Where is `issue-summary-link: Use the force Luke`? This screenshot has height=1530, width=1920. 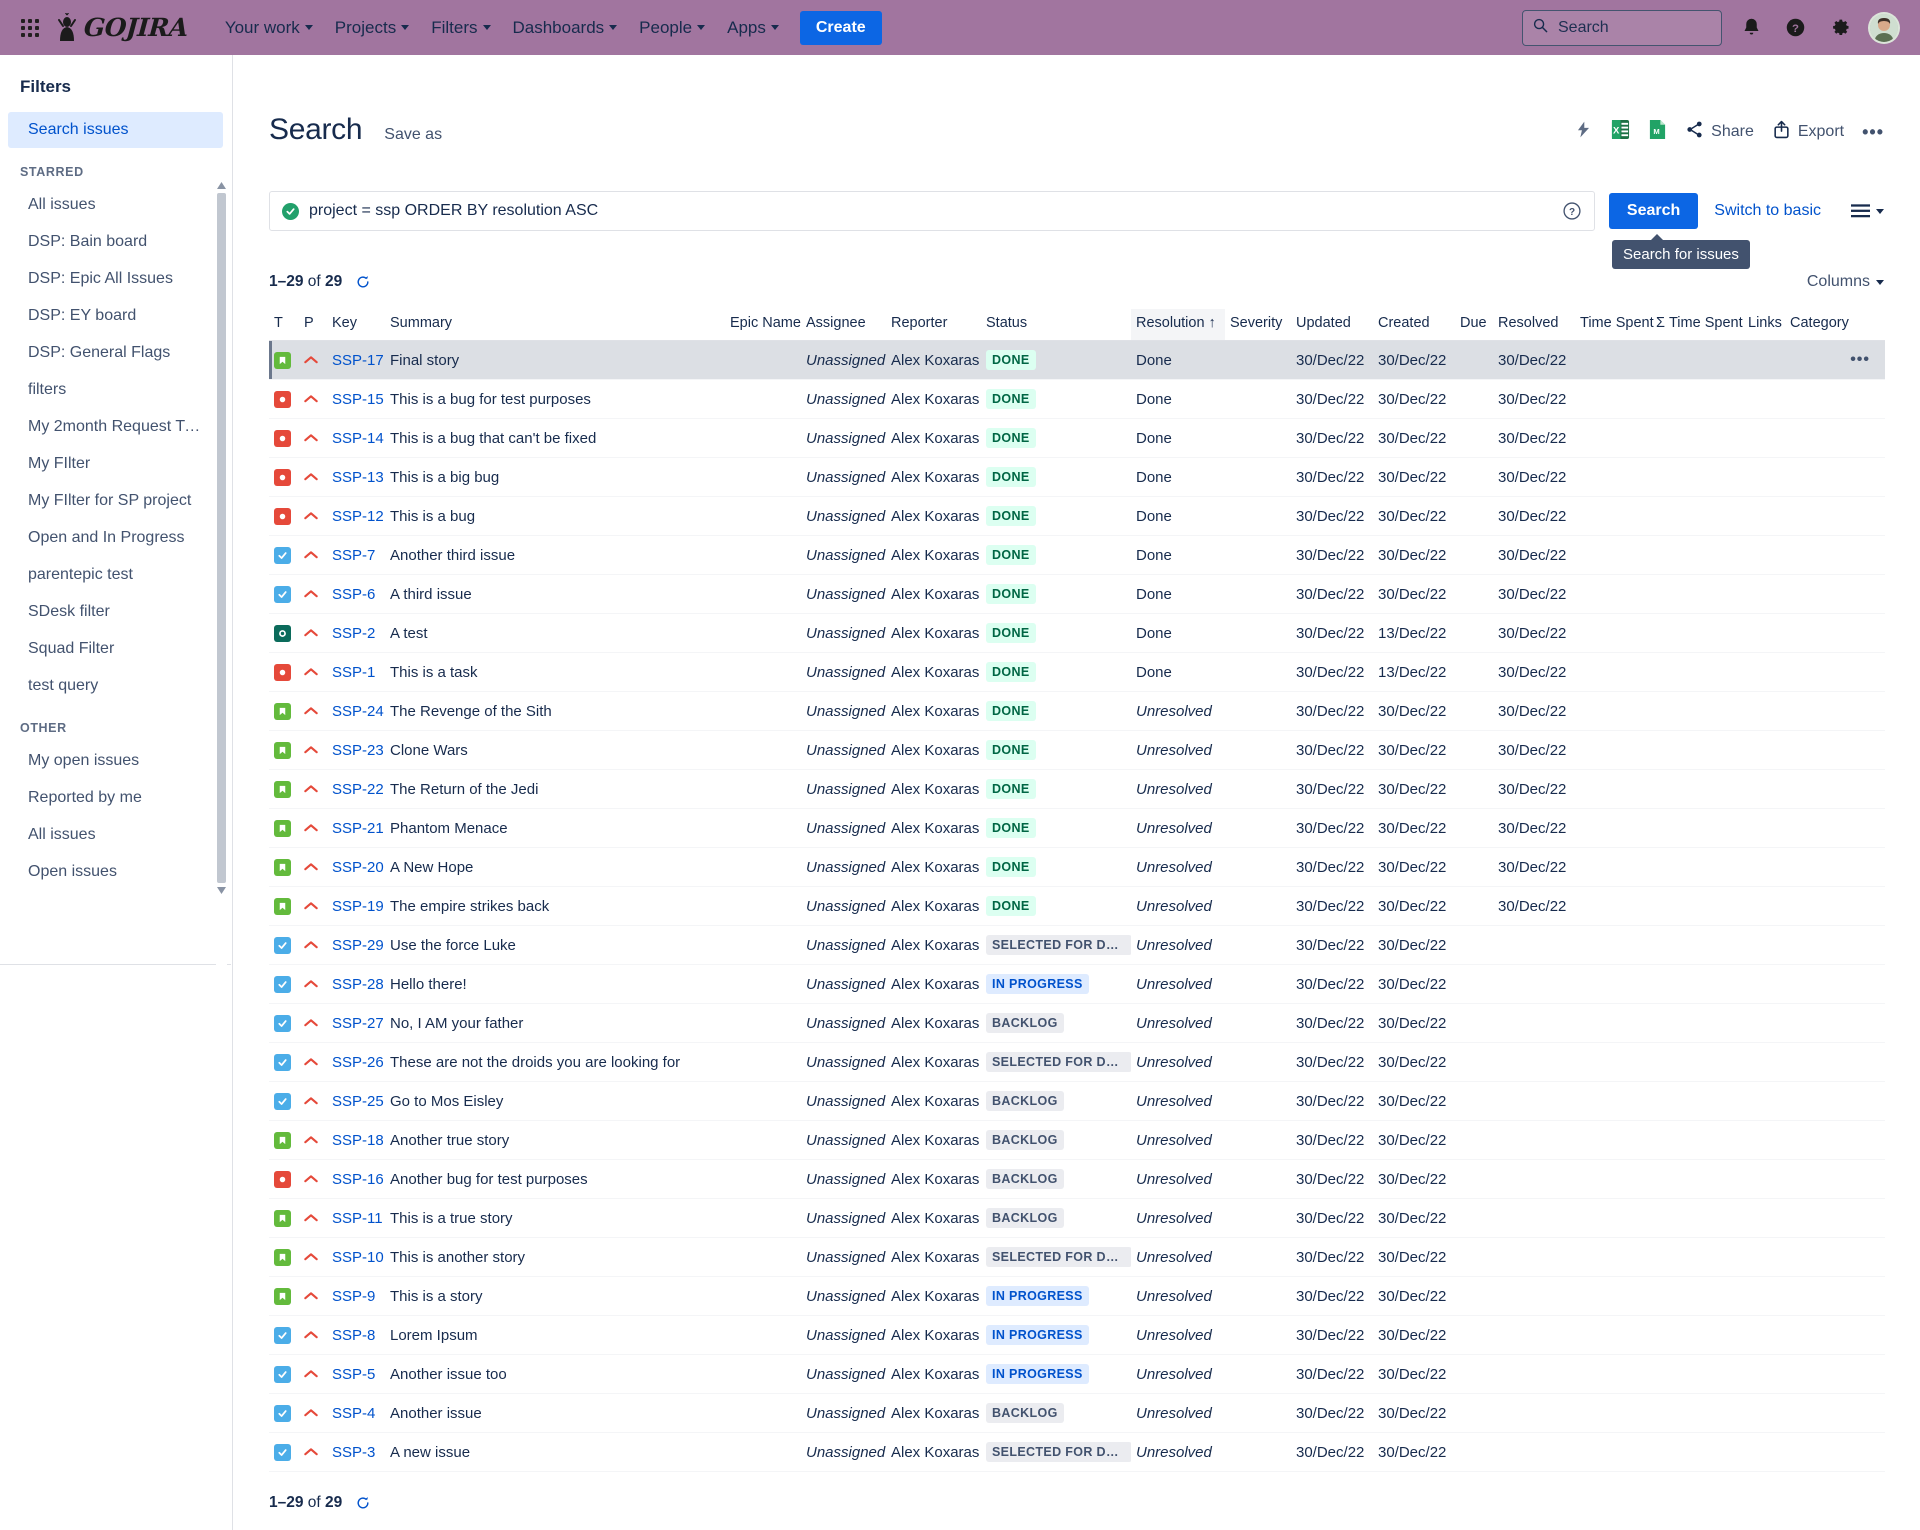
issue-summary-link: Use the force Luke is located at coordinates (453, 945).